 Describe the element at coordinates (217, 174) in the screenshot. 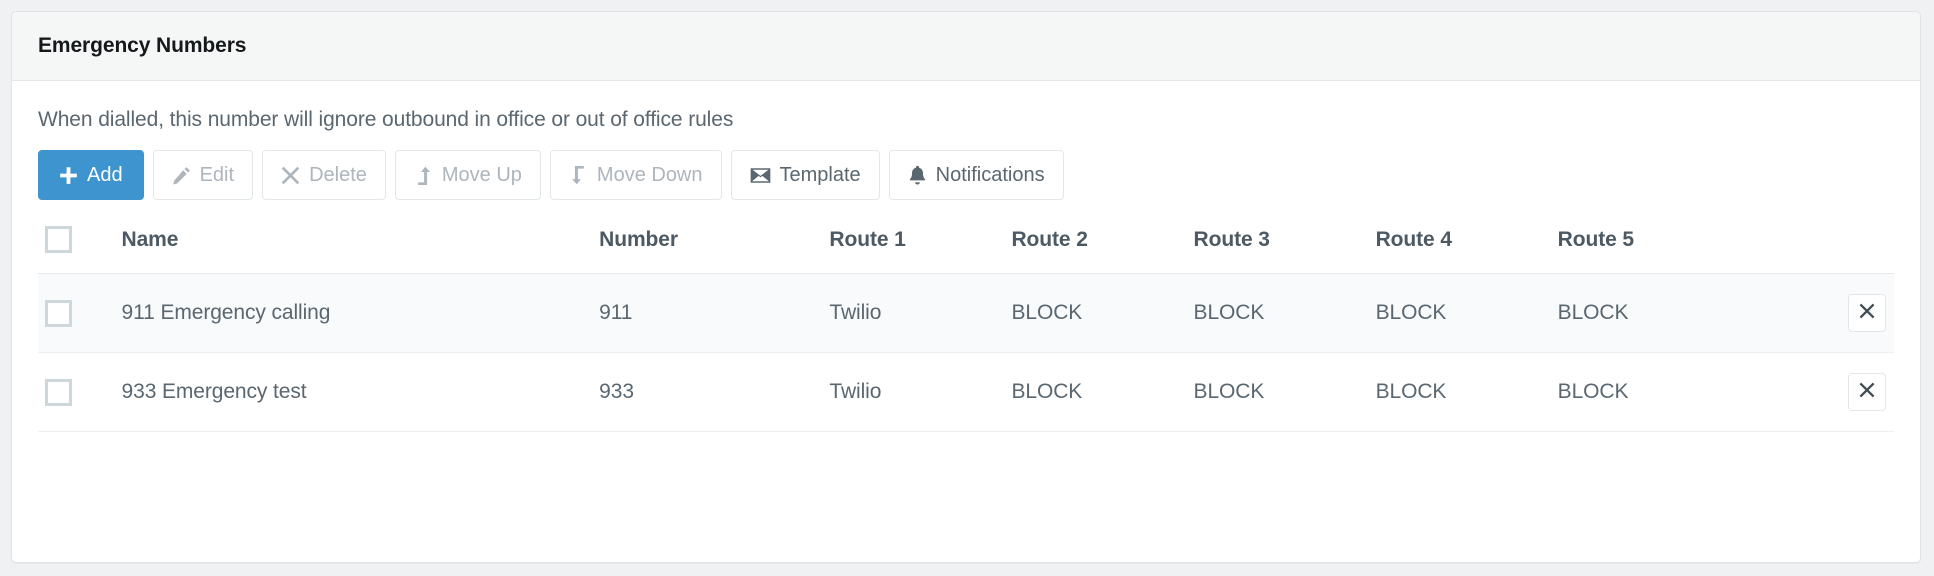

I see `edit-button-label: Edit` at that location.